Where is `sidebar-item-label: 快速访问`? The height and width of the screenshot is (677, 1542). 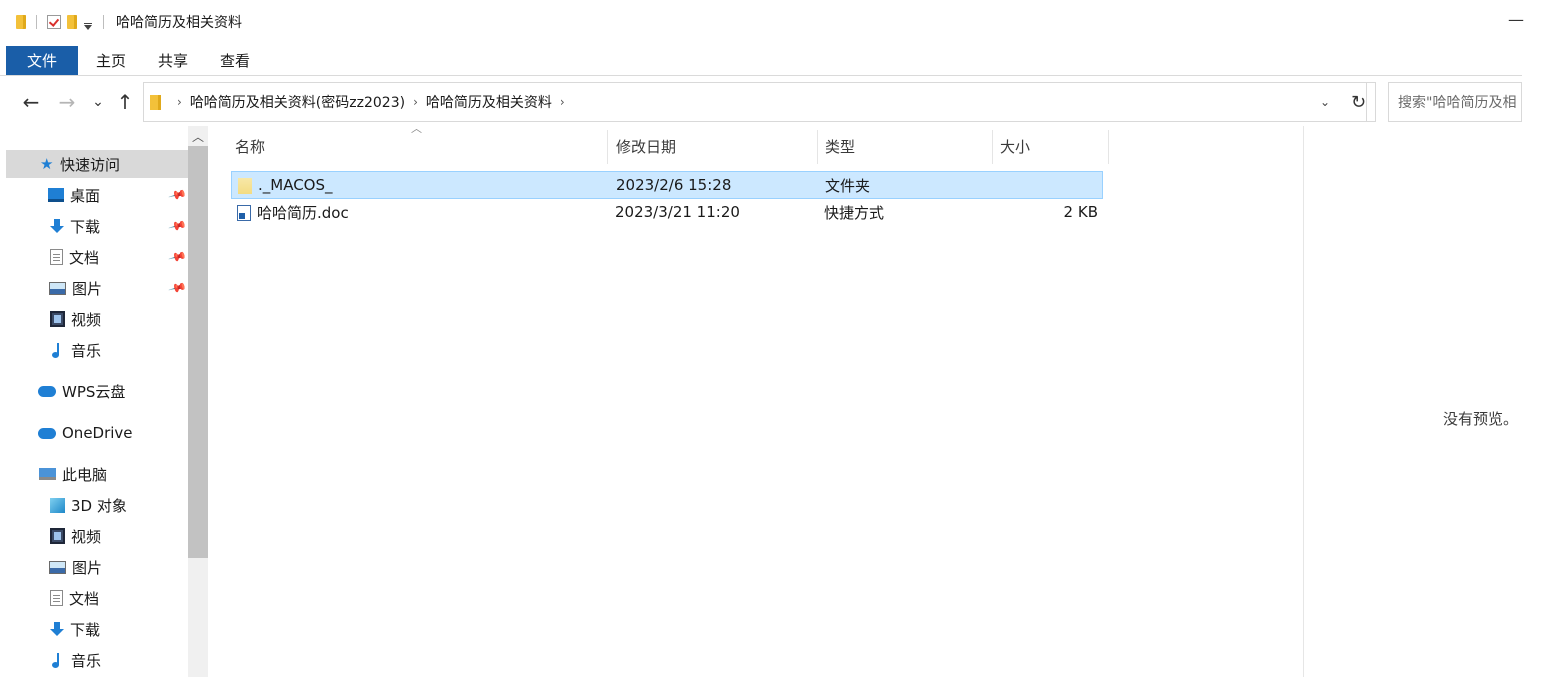
sidebar-item-label: 快速访问 is located at coordinates (90, 164).